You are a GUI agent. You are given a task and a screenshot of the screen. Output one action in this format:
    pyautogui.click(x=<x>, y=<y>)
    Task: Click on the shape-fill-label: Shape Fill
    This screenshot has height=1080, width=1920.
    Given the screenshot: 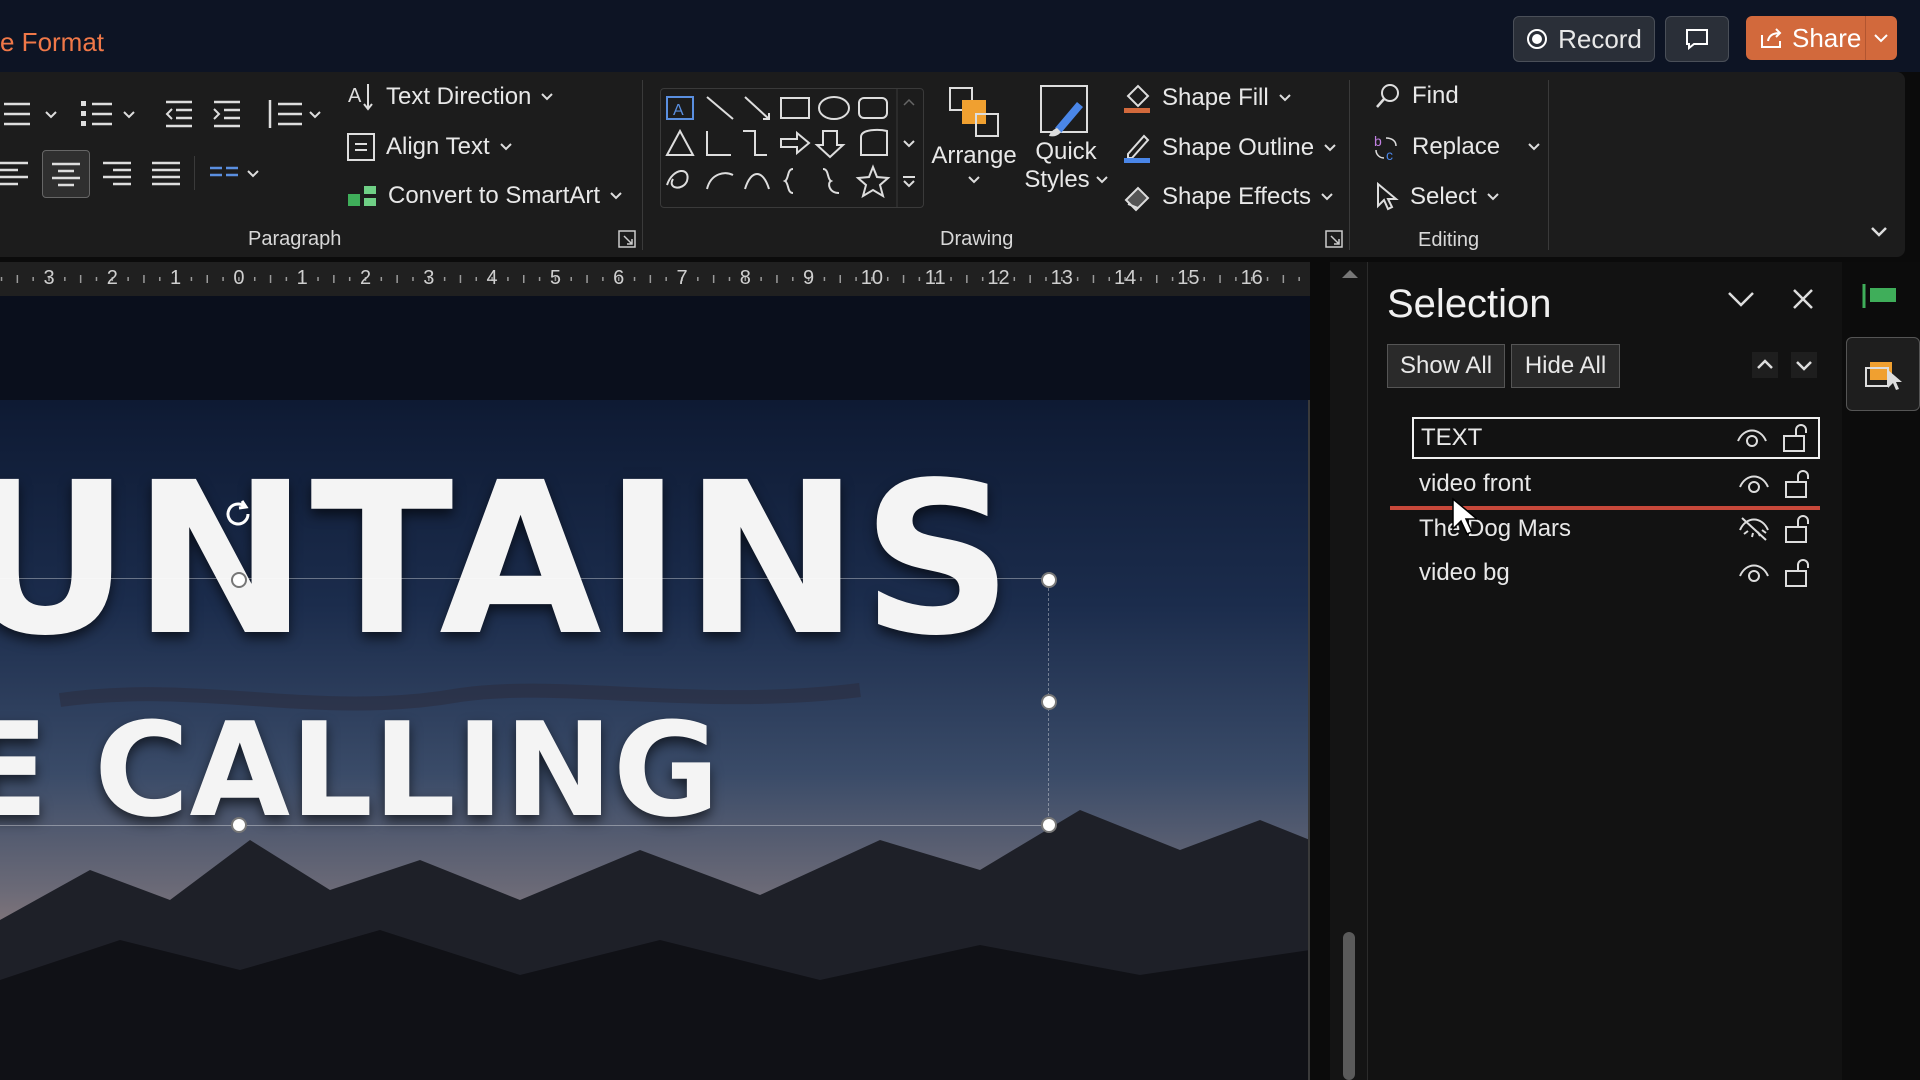 What is the action you would take?
    pyautogui.click(x=1215, y=97)
    